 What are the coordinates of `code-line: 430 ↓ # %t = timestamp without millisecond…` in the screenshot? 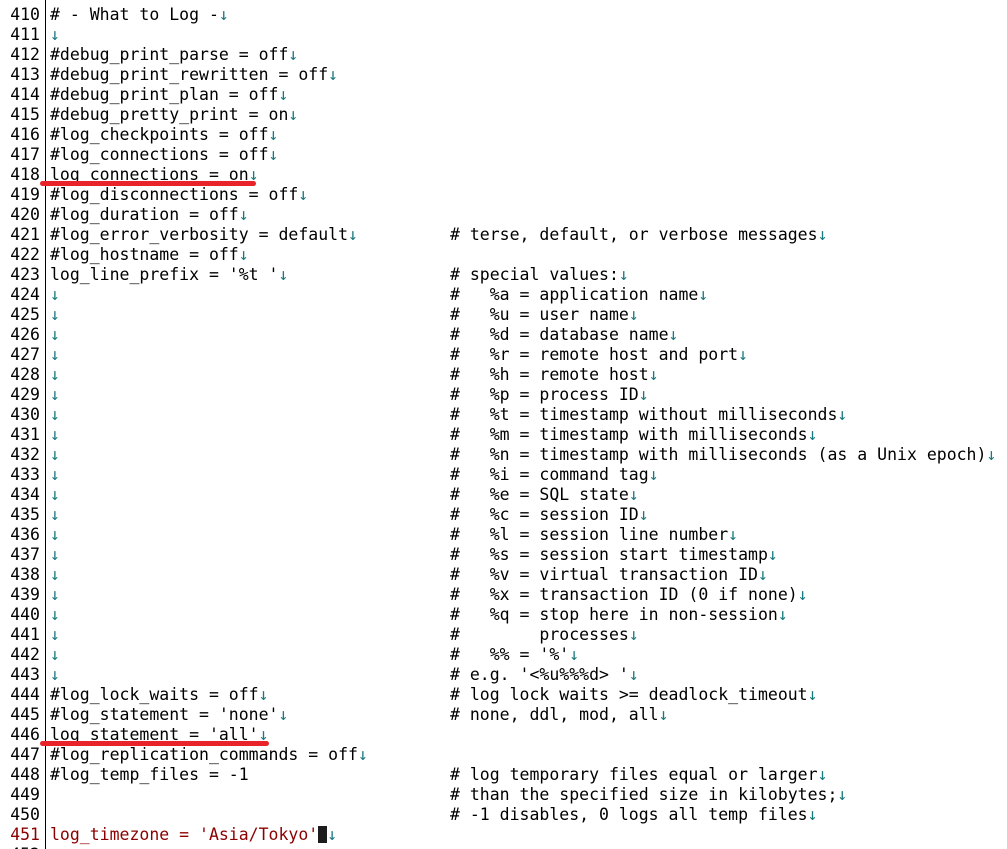 It's located at (503, 415).